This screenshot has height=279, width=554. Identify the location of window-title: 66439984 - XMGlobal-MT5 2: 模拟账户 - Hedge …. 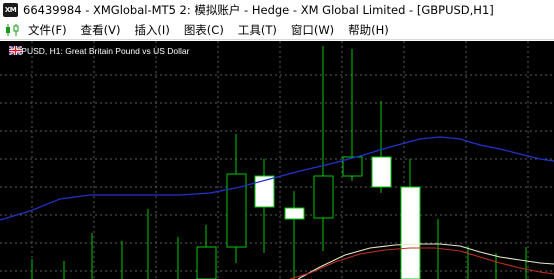
(258, 10).